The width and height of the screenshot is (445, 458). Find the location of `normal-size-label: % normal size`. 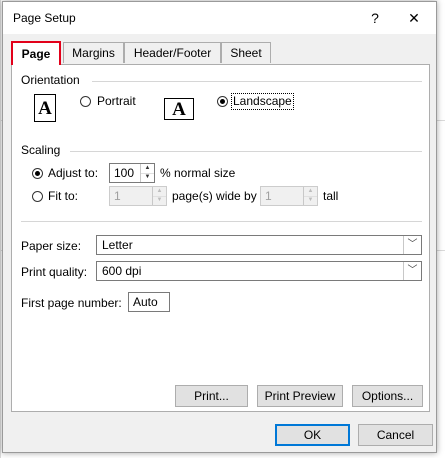

normal-size-label: % normal size is located at coordinates (198, 173).